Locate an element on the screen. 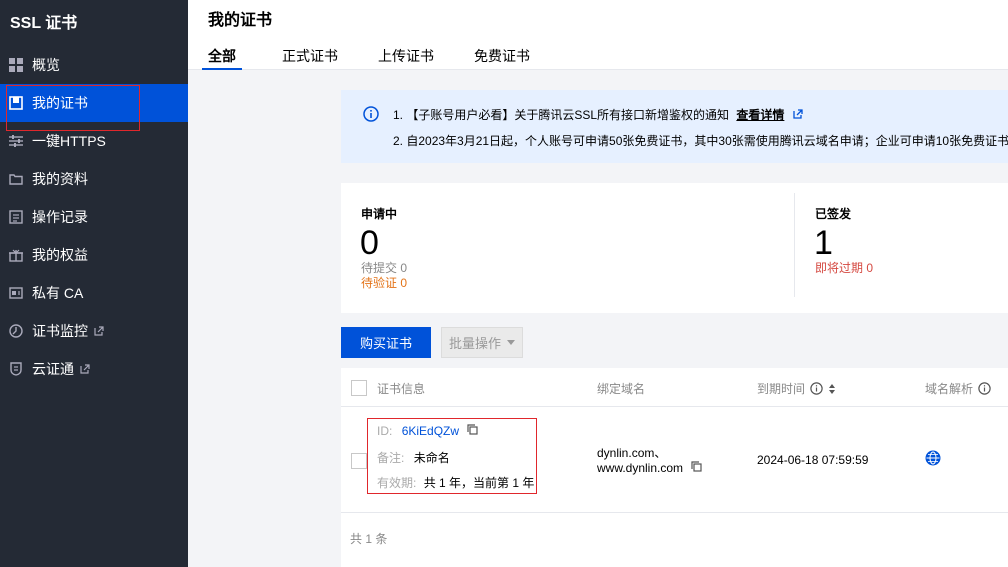 This screenshot has width=1008, height=567. globe-icon is located at coordinates (933, 459).